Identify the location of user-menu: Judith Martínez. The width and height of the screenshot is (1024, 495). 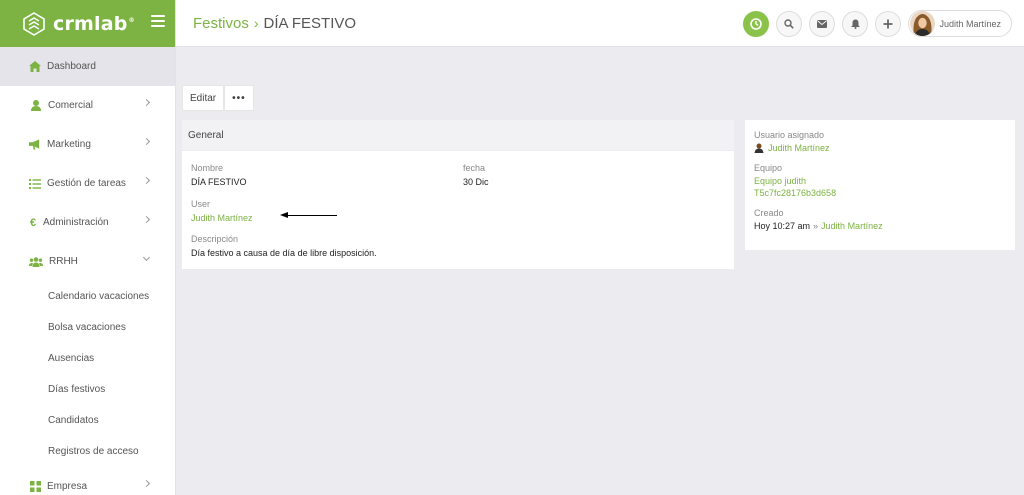
(960, 23).